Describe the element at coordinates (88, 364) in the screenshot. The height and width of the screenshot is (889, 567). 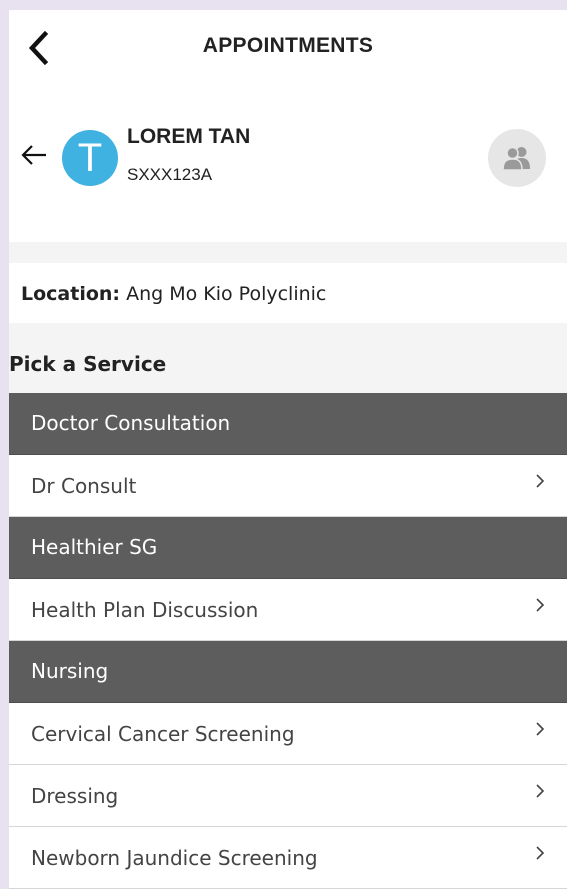
I see `section-title: Pick a Service` at that location.